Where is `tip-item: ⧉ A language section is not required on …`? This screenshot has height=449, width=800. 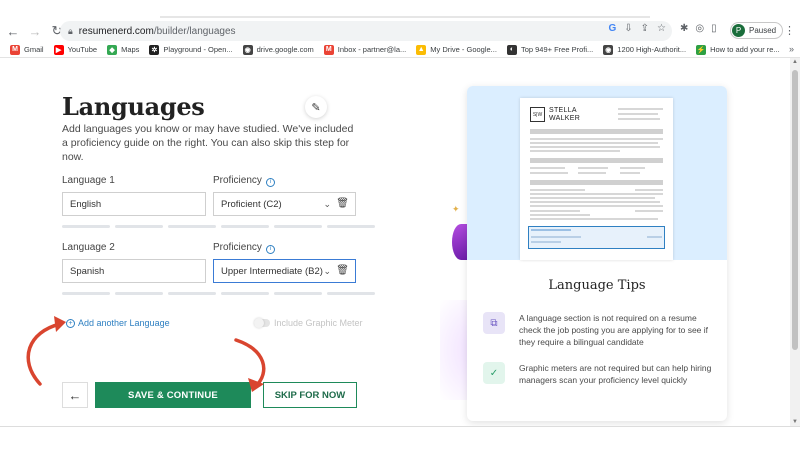 tip-item: ⧉ A language section is not required on … is located at coordinates (599, 330).